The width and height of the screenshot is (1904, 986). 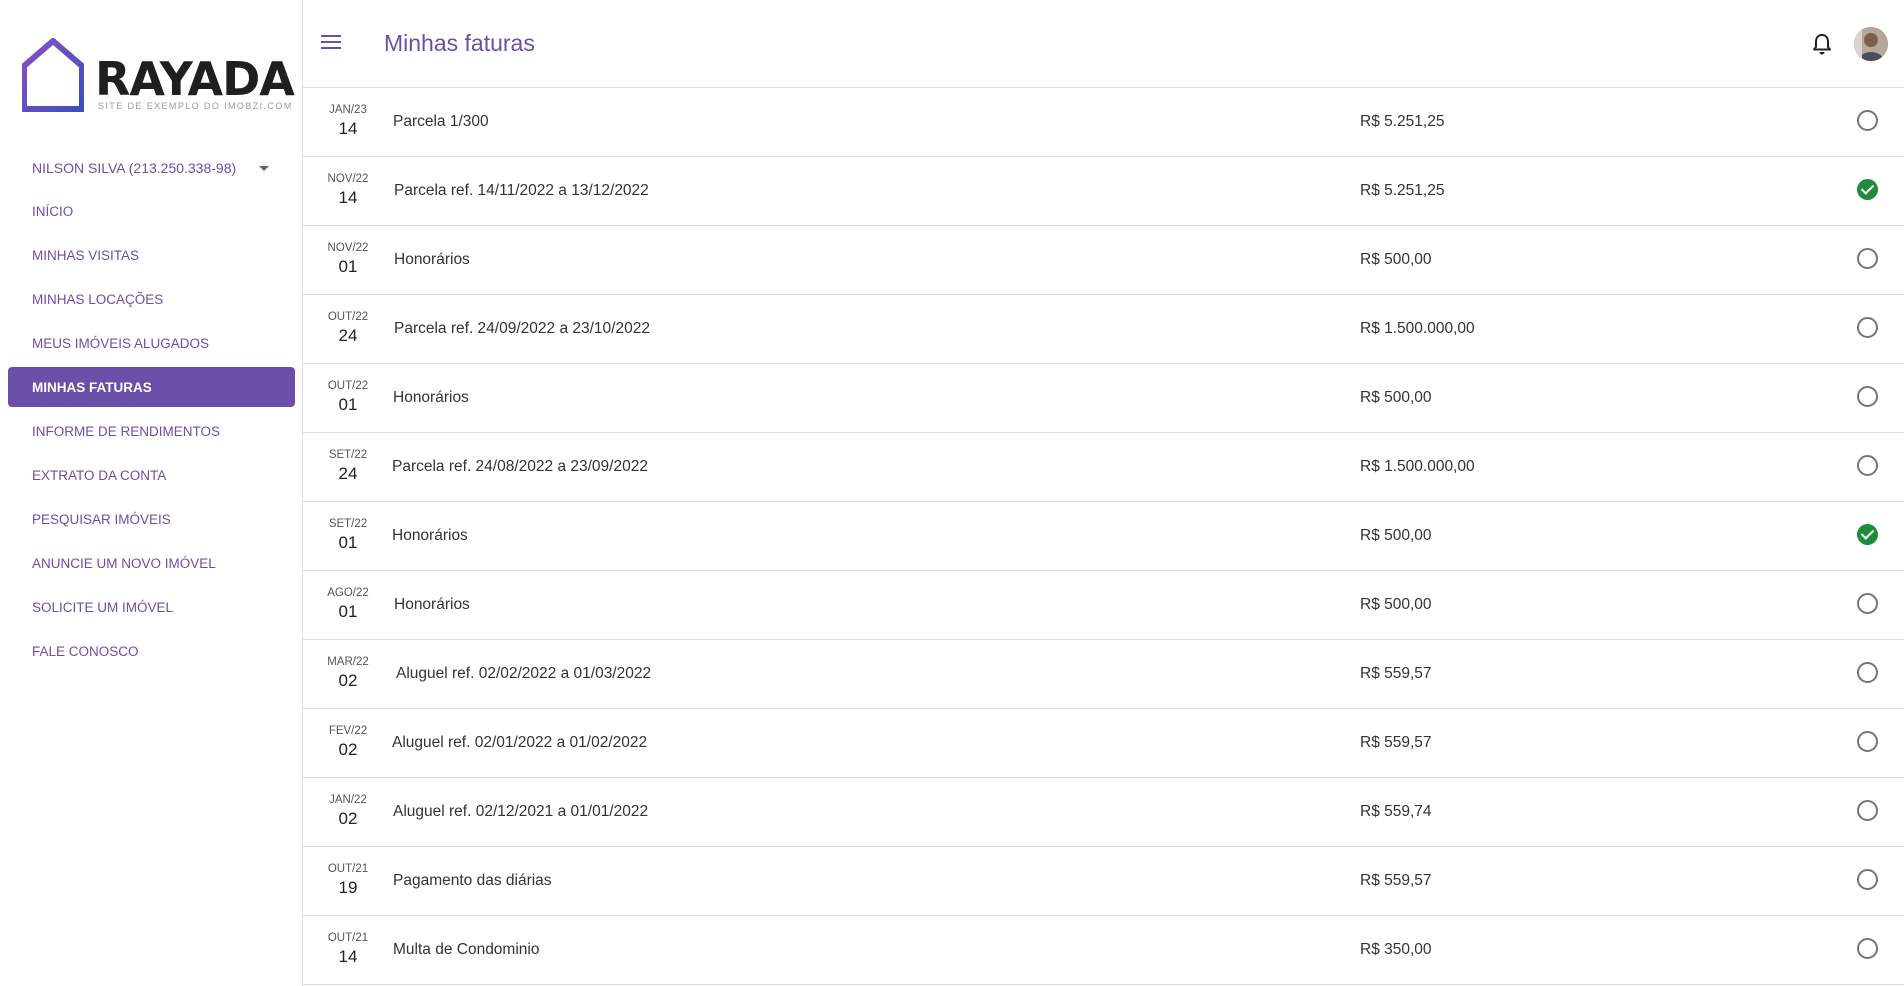 I want to click on invoice-date: FEV/22 02, so click(x=348, y=743).